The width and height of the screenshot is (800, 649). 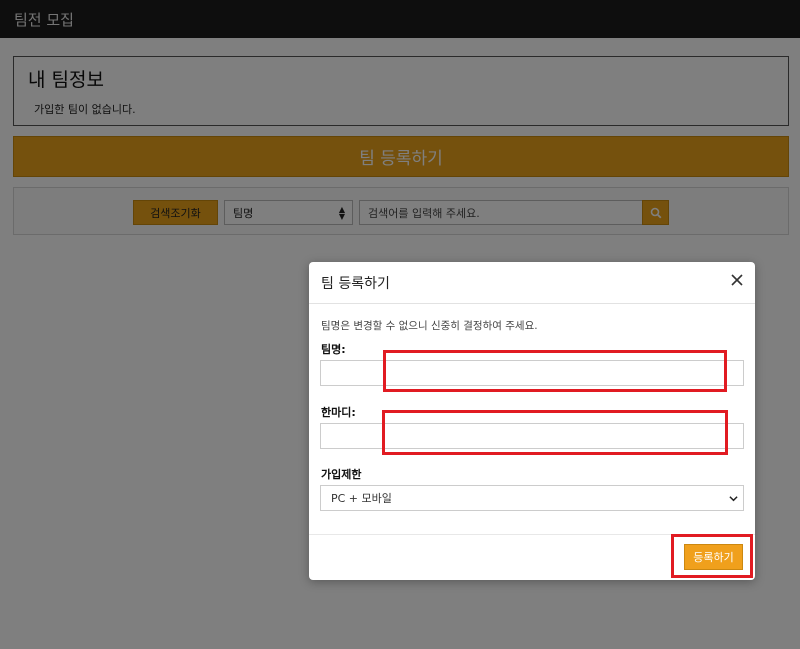 What do you see at coordinates (532, 498) in the screenshot?
I see `join-limit-select: PC + 모바일` at bounding box center [532, 498].